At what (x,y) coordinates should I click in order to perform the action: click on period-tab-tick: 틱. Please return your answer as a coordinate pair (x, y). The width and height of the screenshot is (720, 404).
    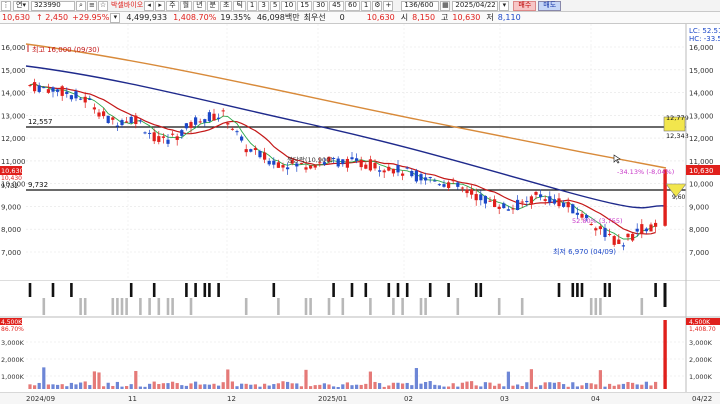
    Looking at the image, I should click on (239, 5).